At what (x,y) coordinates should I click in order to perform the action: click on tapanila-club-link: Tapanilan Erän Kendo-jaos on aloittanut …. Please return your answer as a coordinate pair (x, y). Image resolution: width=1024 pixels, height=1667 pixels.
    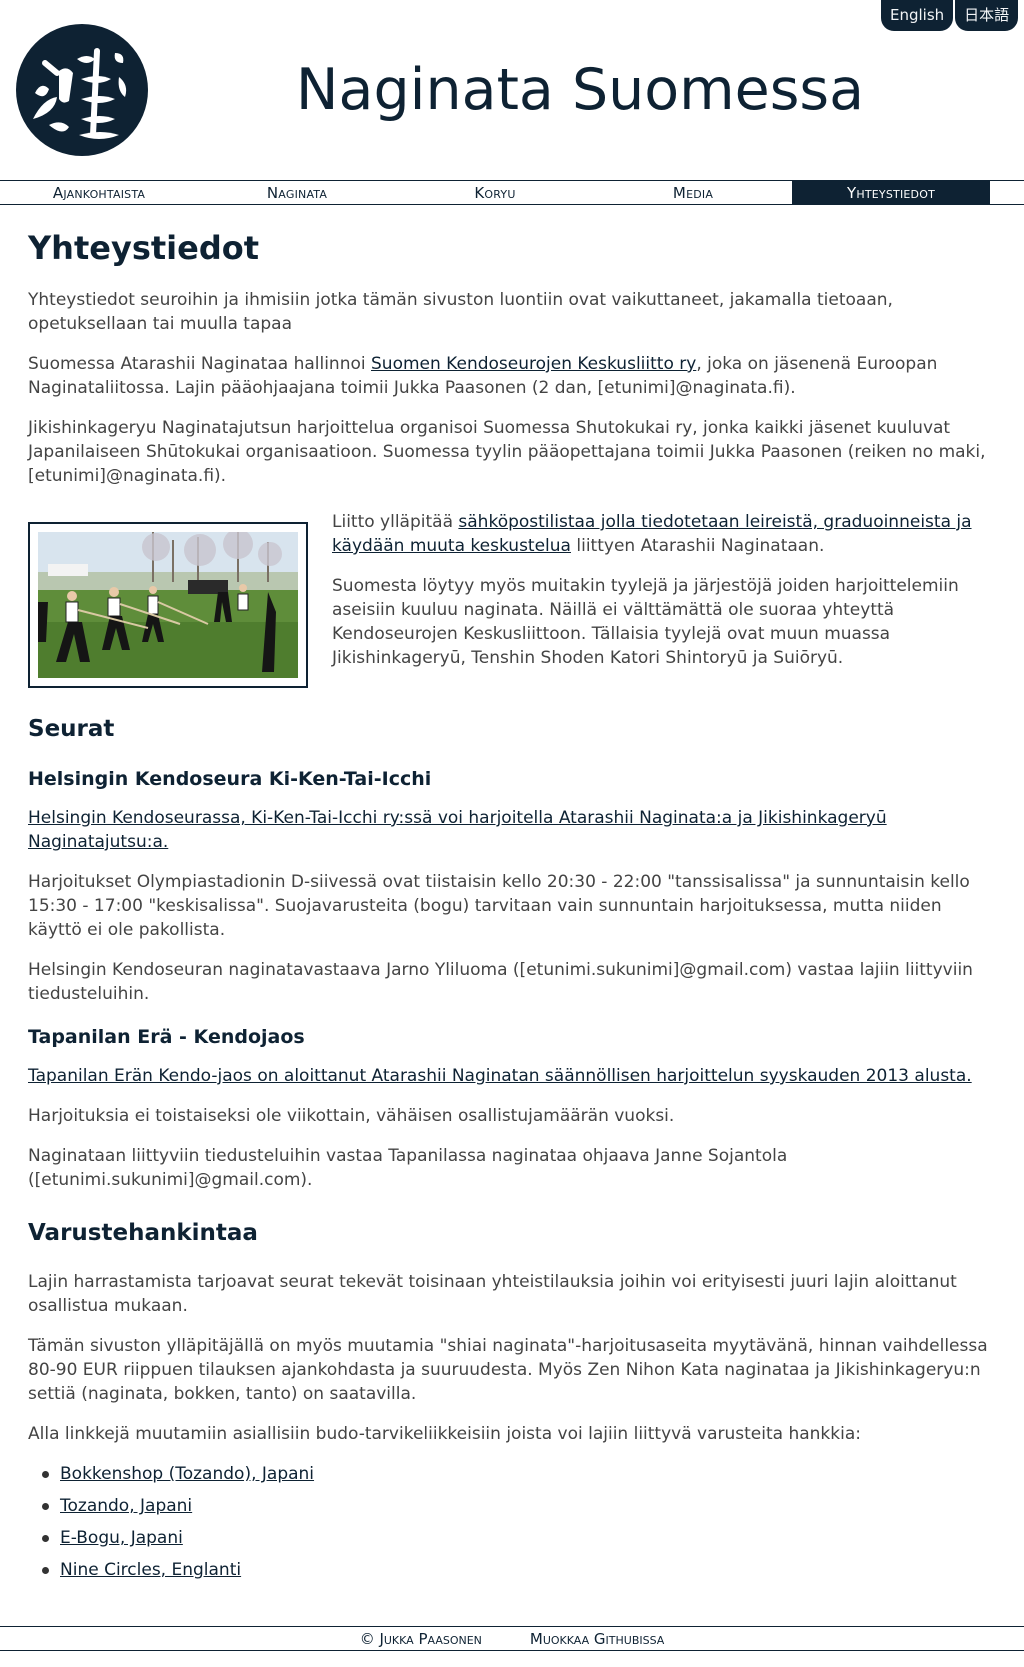
    Looking at the image, I should click on (500, 1076).